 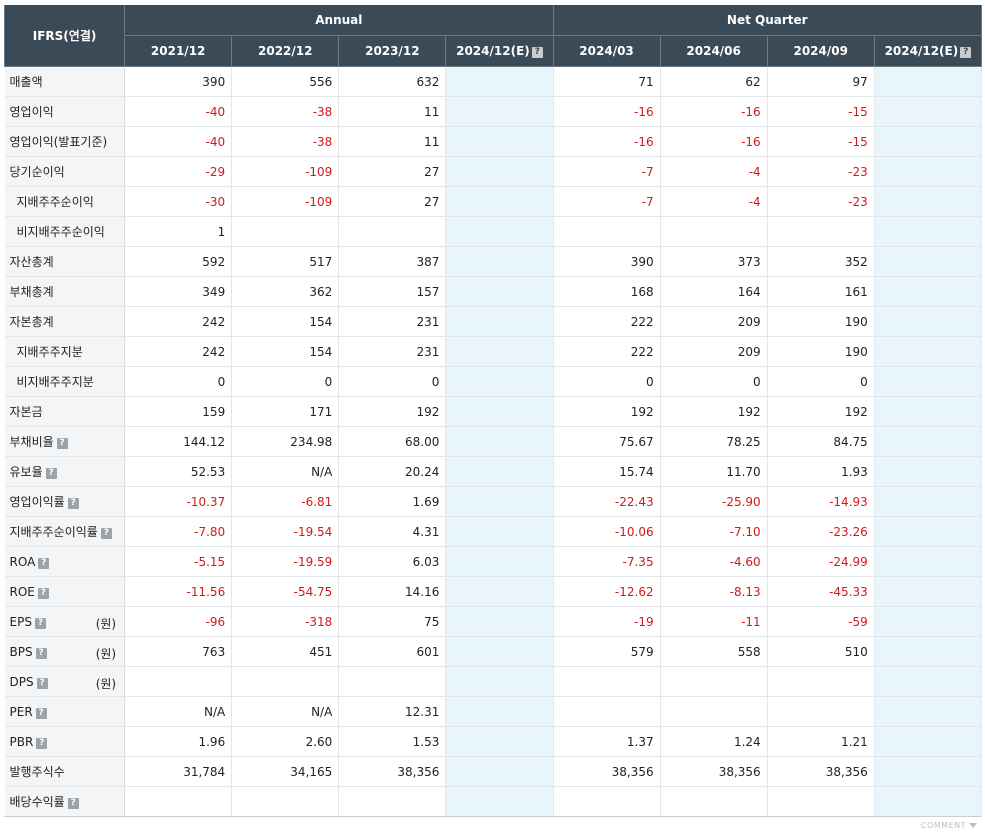 I want to click on row-label: 매출액, so click(x=65, y=81).